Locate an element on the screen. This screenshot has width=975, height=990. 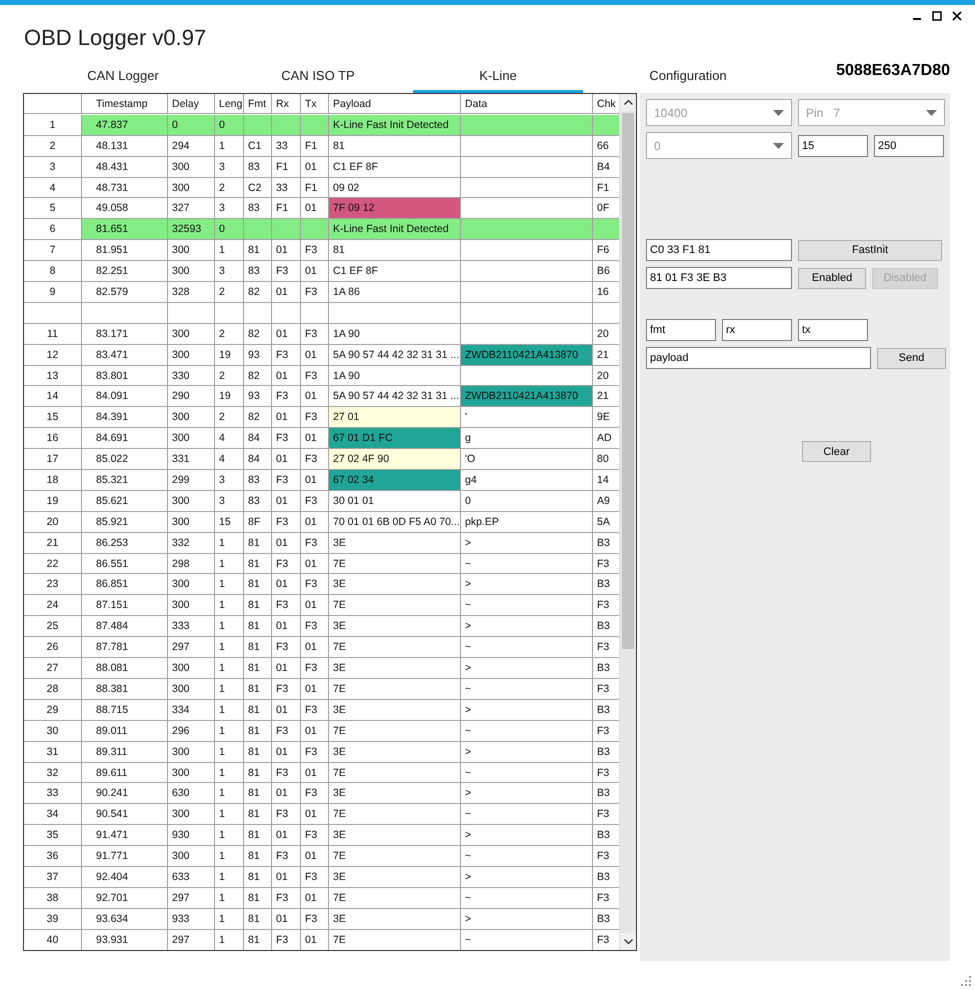
tab: CAN ISO TP is located at coordinates (318, 80).